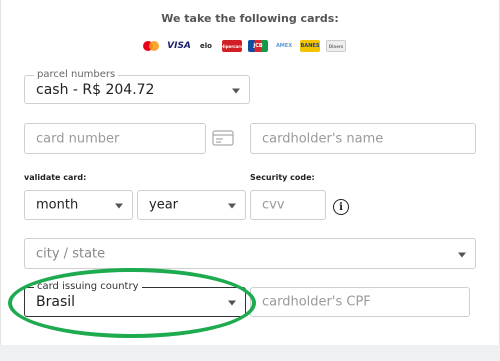 Image resolution: width=500 pixels, height=361 pixels. What do you see at coordinates (164, 205) in the screenshot?
I see `year-value: year` at bounding box center [164, 205].